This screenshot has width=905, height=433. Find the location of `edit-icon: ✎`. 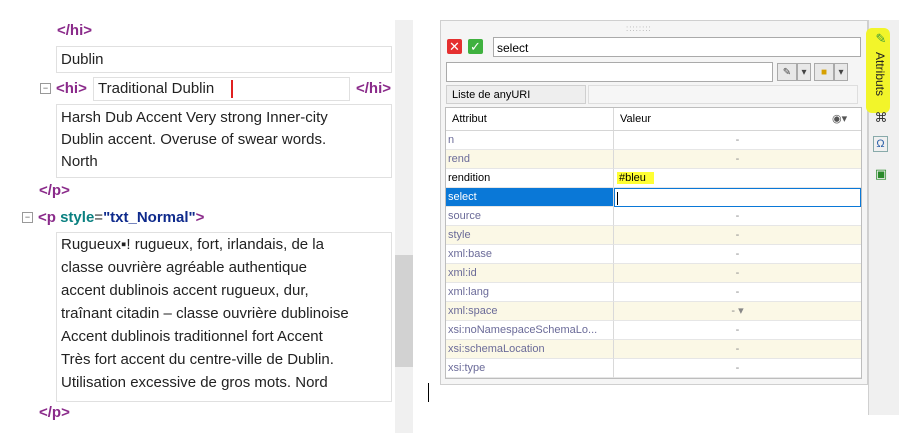

edit-icon: ✎ is located at coordinates (787, 72).